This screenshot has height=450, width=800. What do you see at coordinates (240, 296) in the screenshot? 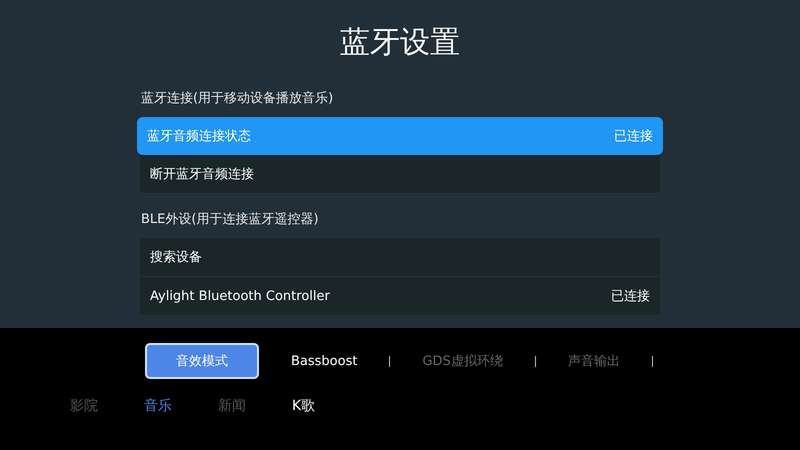
I see `row-label: Aylight Bluetooth Controller` at bounding box center [240, 296].